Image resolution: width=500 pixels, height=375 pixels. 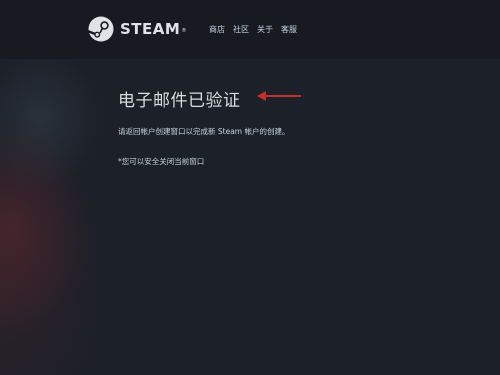 I want to click on close-window-note: *您可以安全关闭当前窗口, so click(x=161, y=161).